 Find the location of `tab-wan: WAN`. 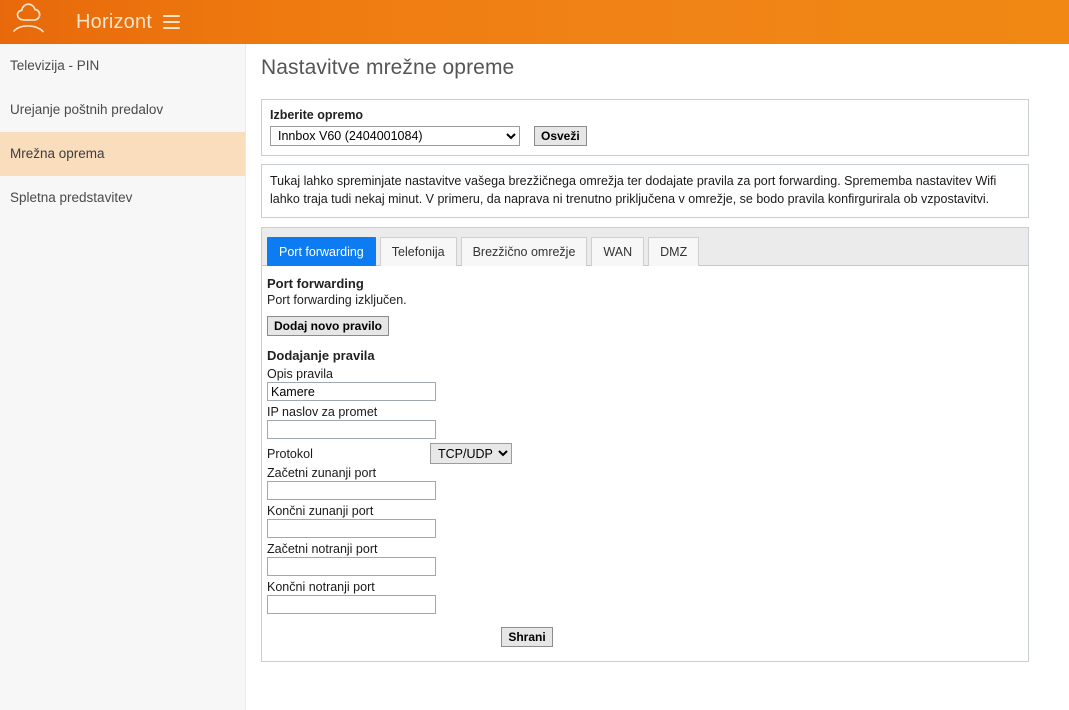

tab-wan: WAN is located at coordinates (618, 251).